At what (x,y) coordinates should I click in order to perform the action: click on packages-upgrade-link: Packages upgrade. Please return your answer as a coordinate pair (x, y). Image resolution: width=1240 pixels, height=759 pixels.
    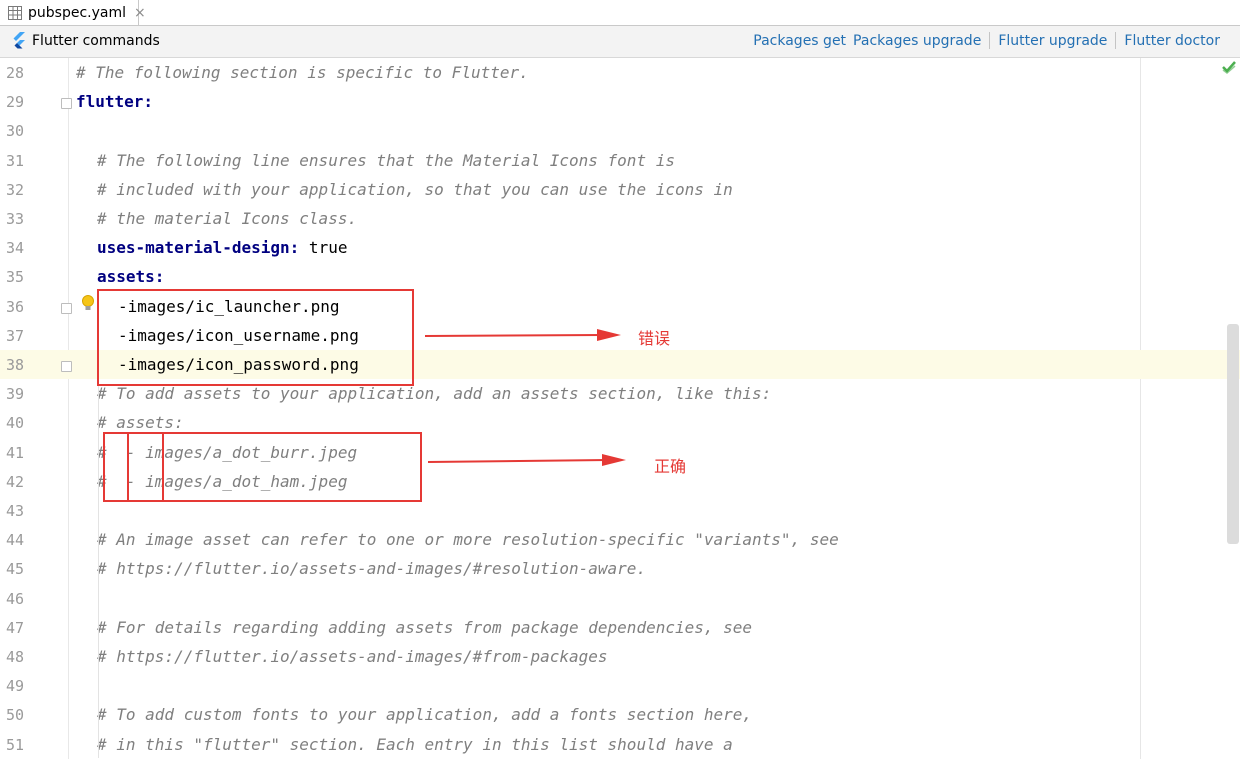
    Looking at the image, I should click on (917, 41).